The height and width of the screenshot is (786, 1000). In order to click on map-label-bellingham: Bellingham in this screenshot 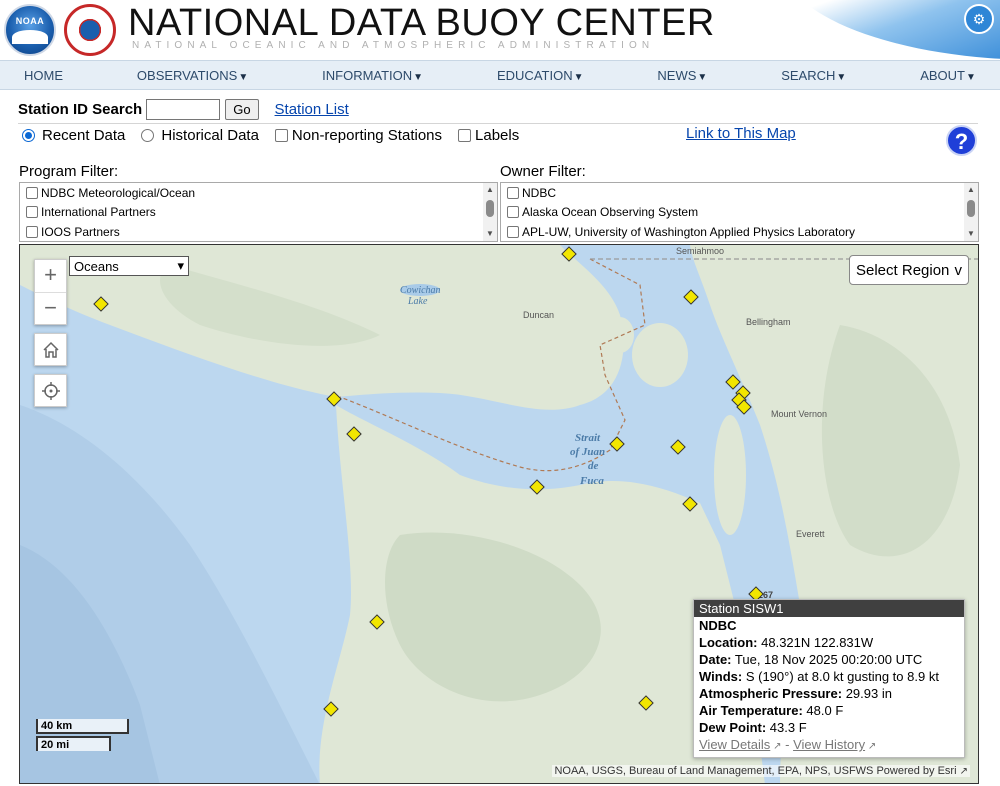, I will do `click(768, 322)`.